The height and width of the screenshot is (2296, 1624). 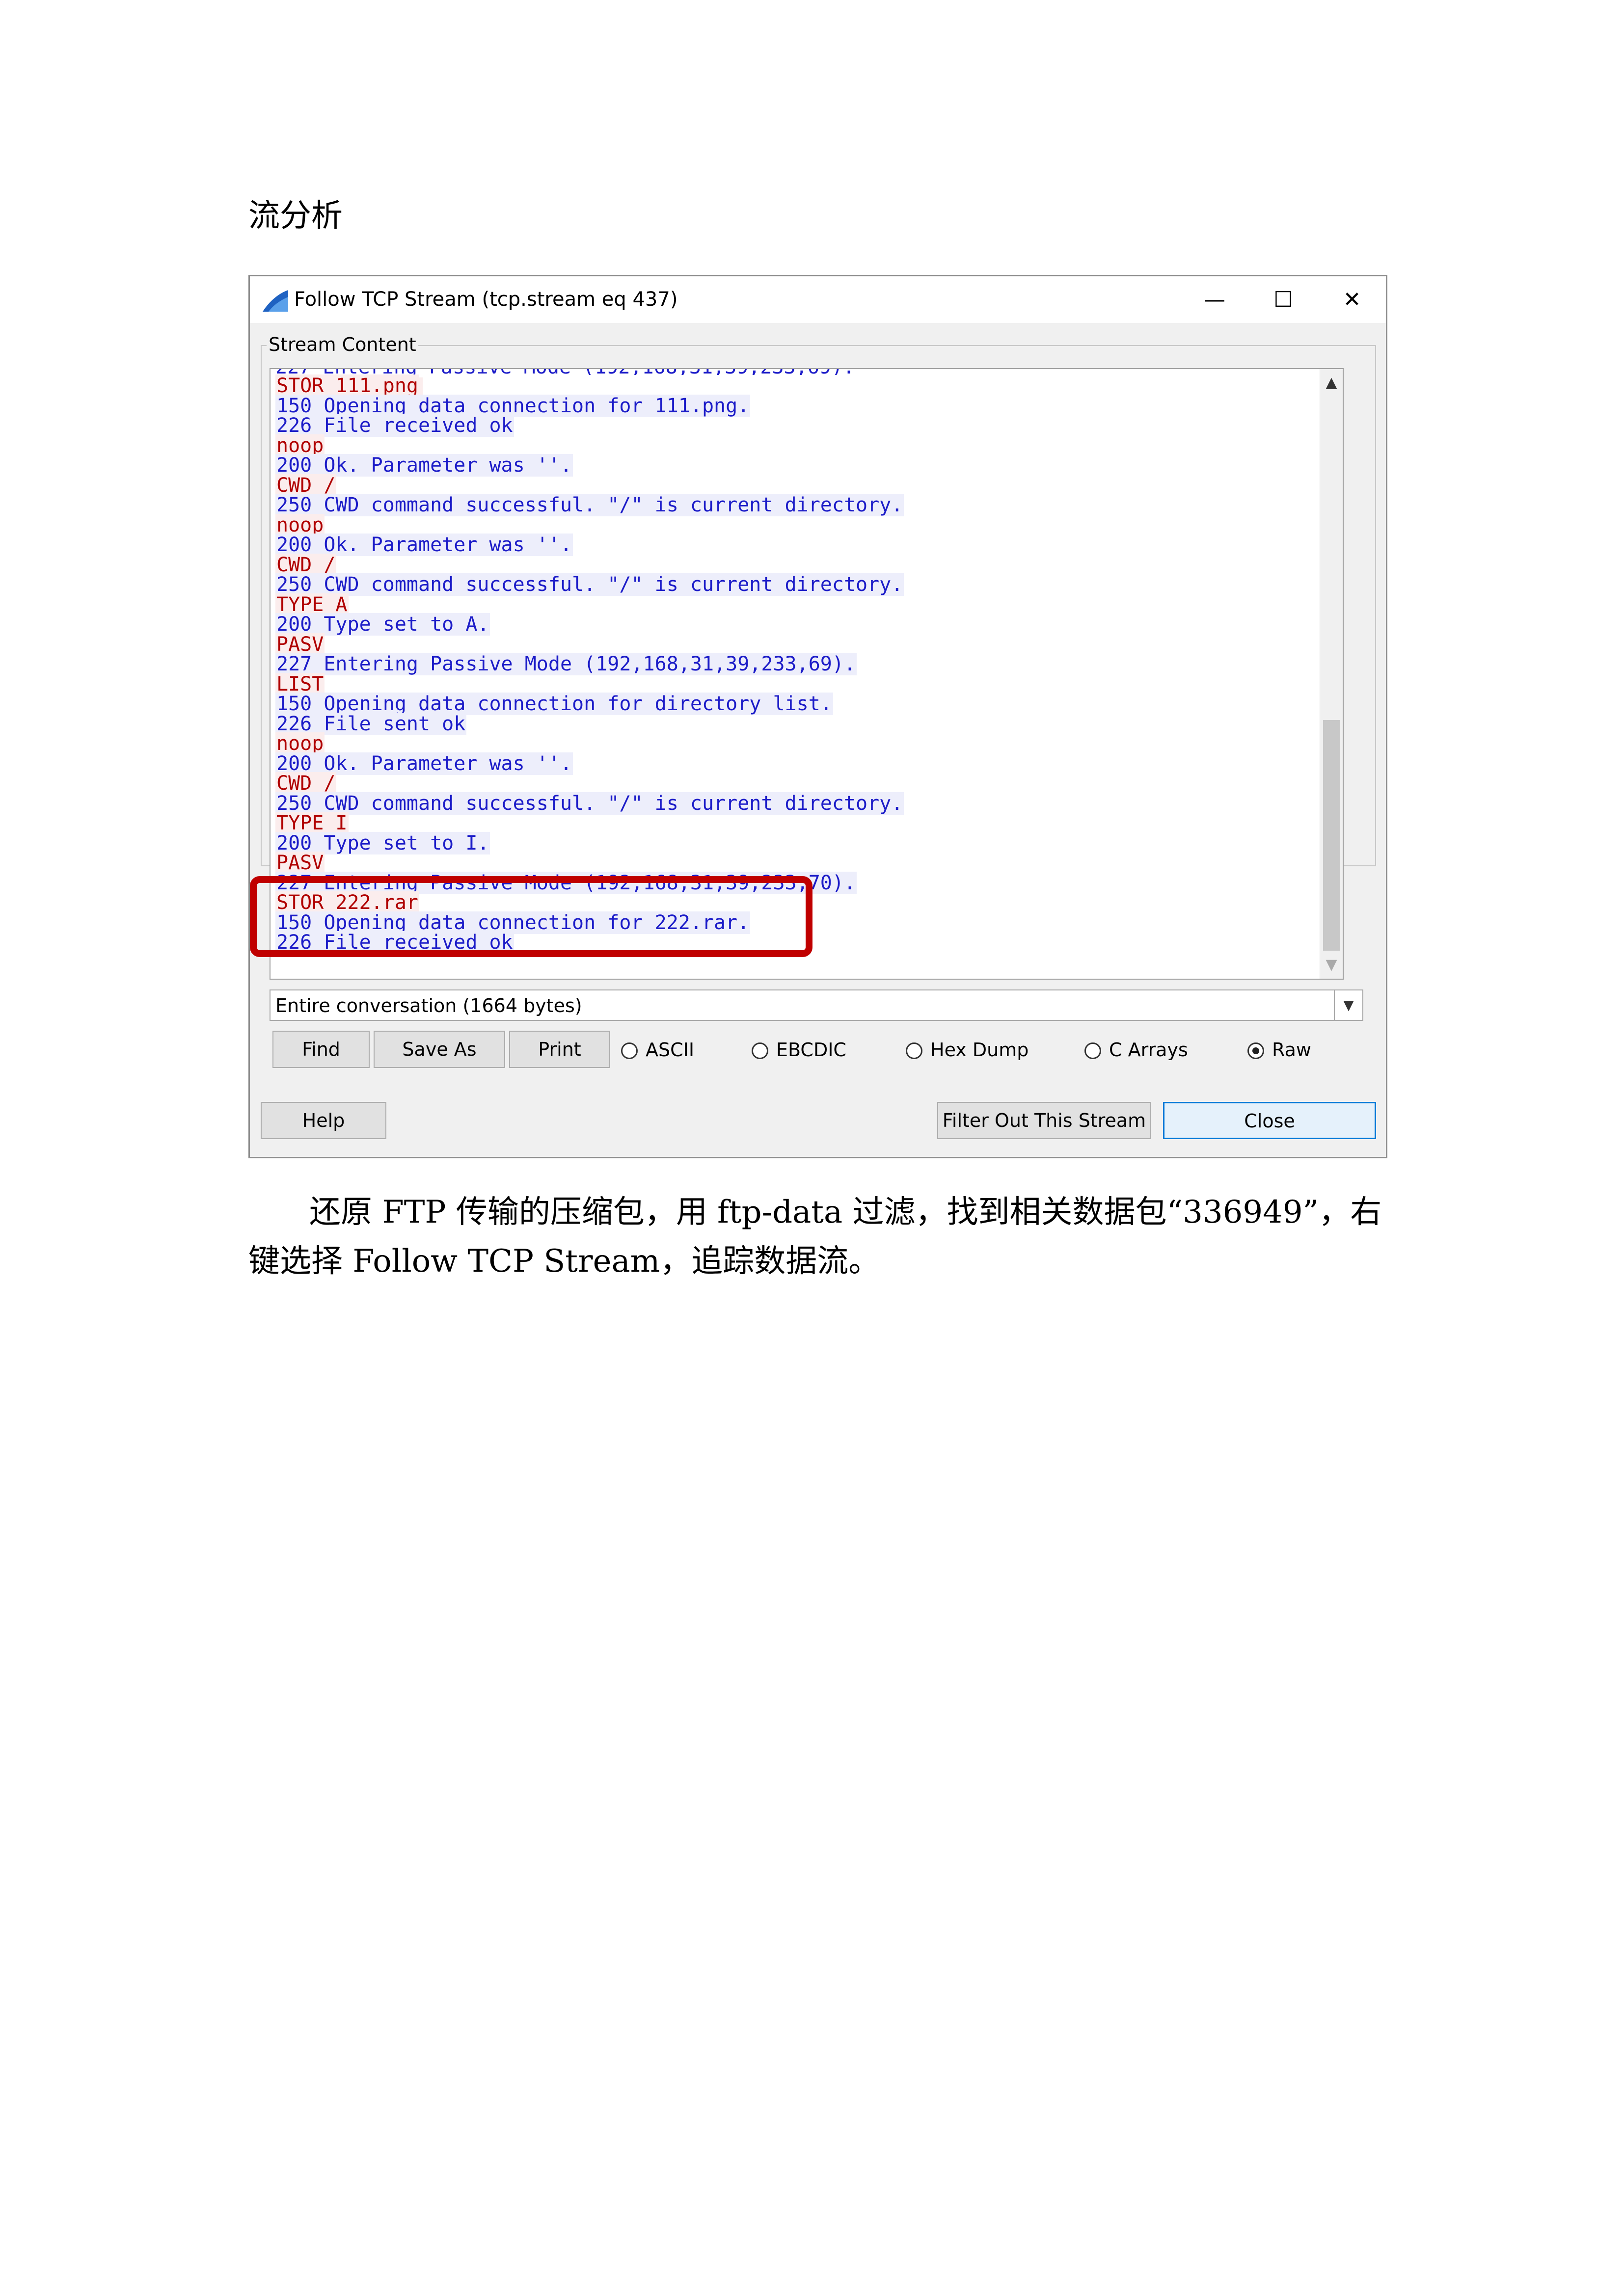 What do you see at coordinates (347, 902) in the screenshot?
I see `stream-line-text: STOR 222.rar` at bounding box center [347, 902].